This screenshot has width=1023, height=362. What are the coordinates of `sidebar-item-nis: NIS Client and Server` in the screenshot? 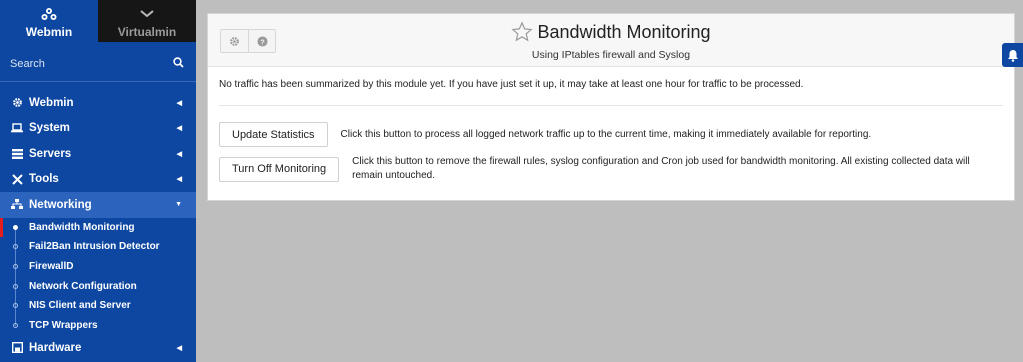 It's located at (98, 306).